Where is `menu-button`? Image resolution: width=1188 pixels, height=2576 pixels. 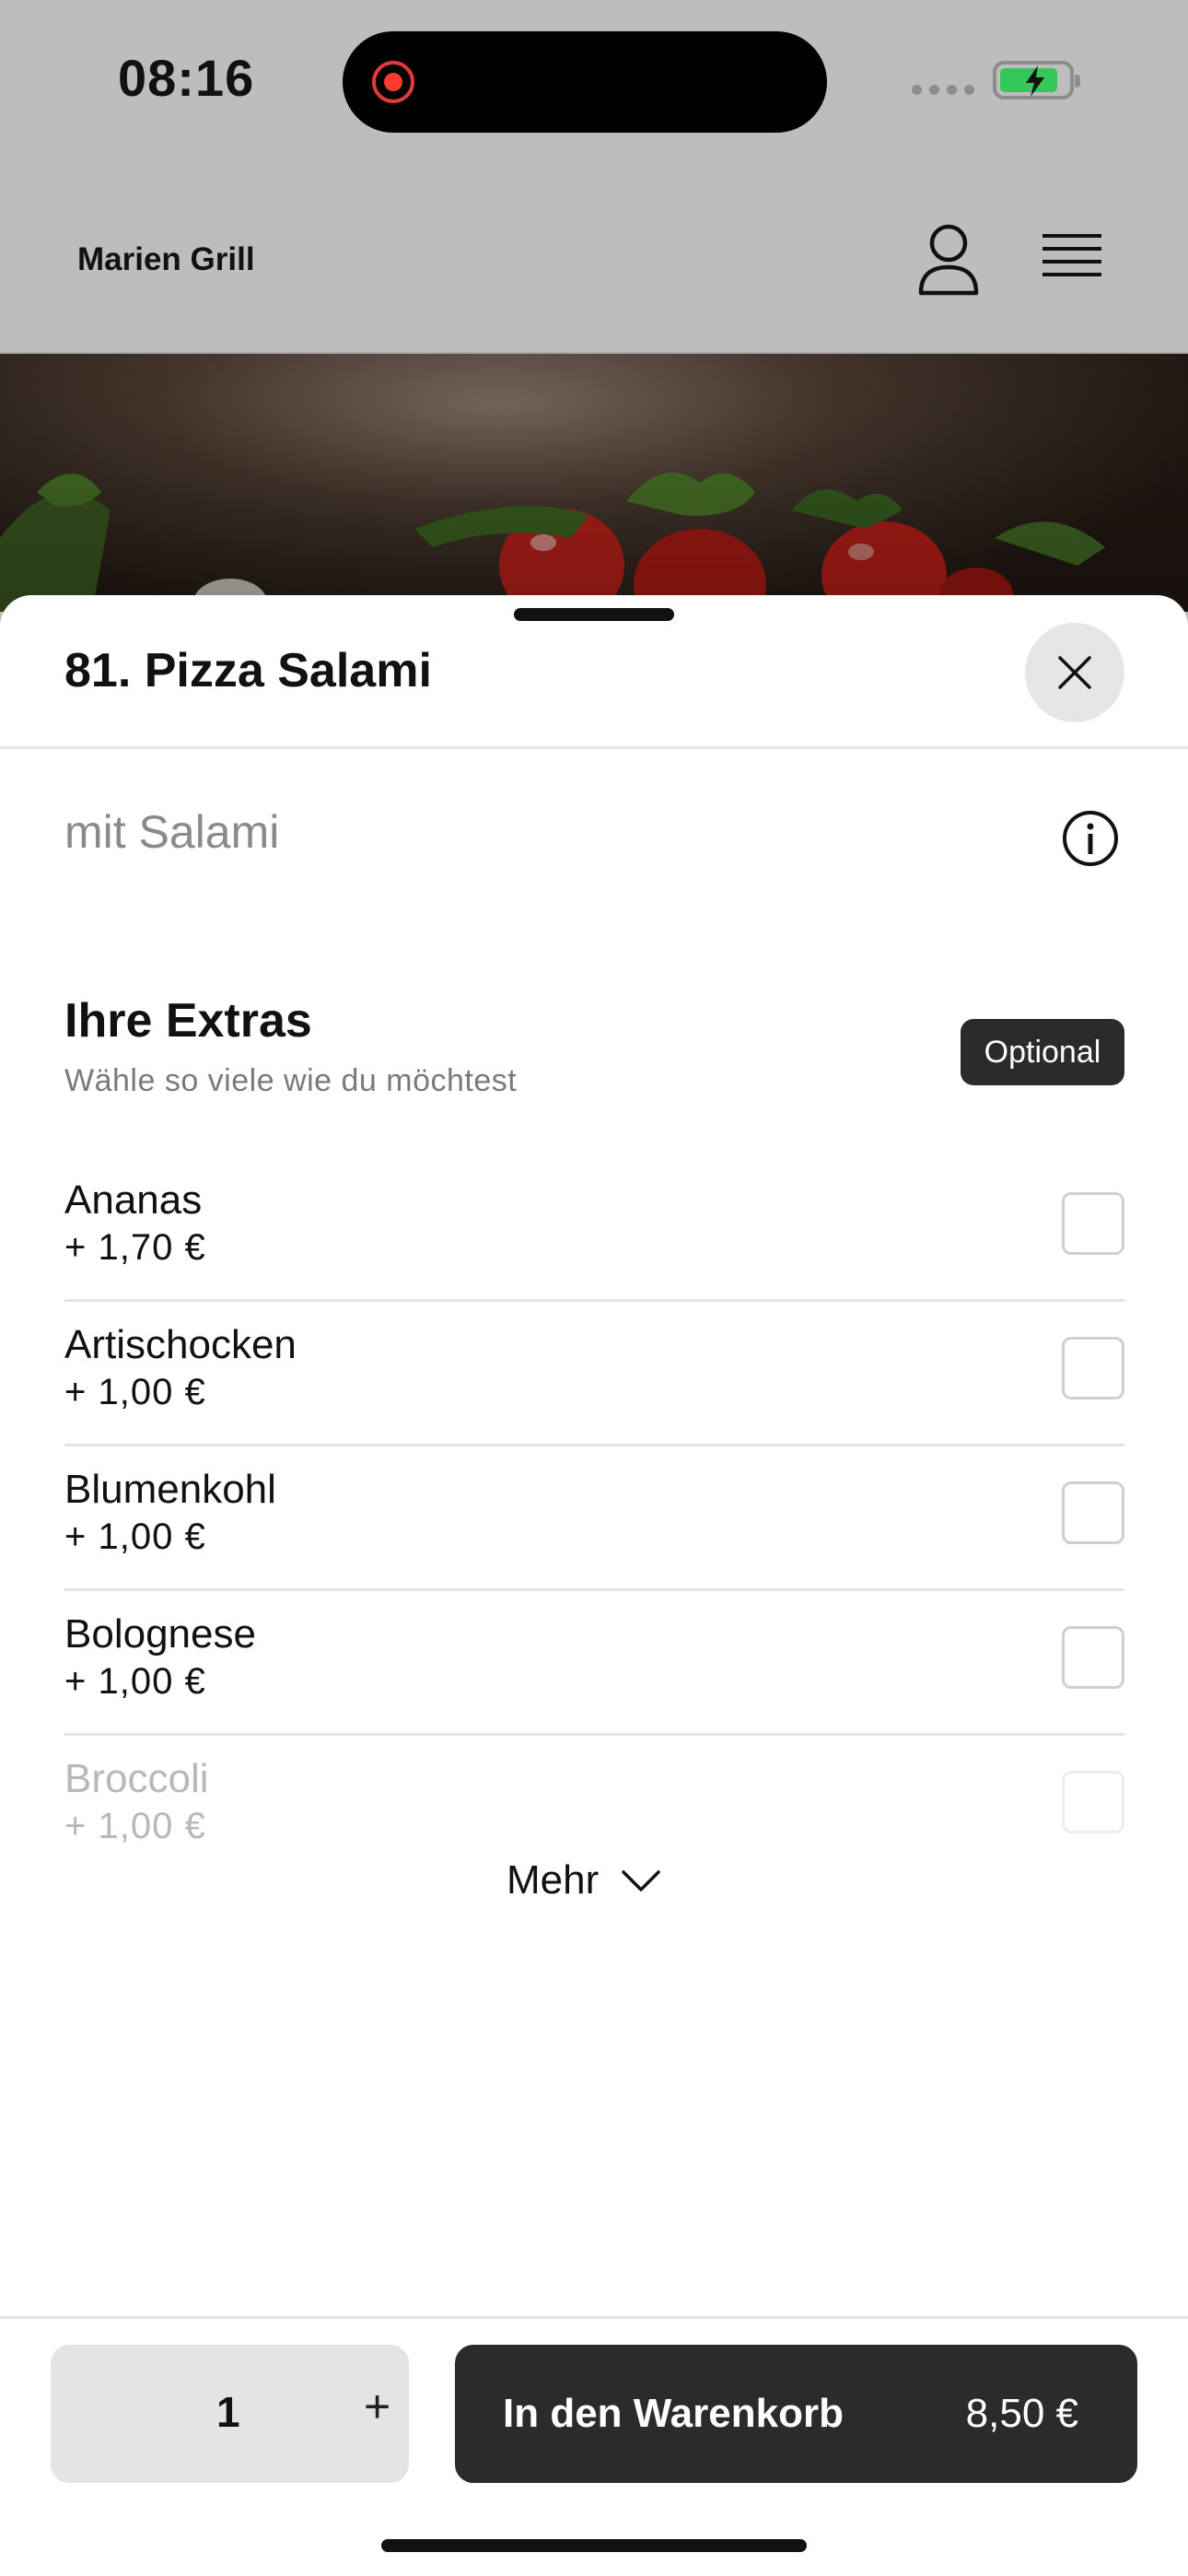 menu-button is located at coordinates (1072, 257).